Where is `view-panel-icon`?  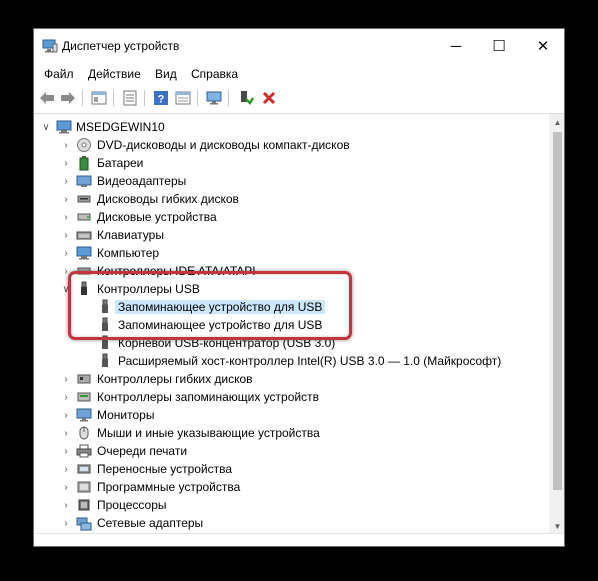
view-panel-icon is located at coordinates (183, 98).